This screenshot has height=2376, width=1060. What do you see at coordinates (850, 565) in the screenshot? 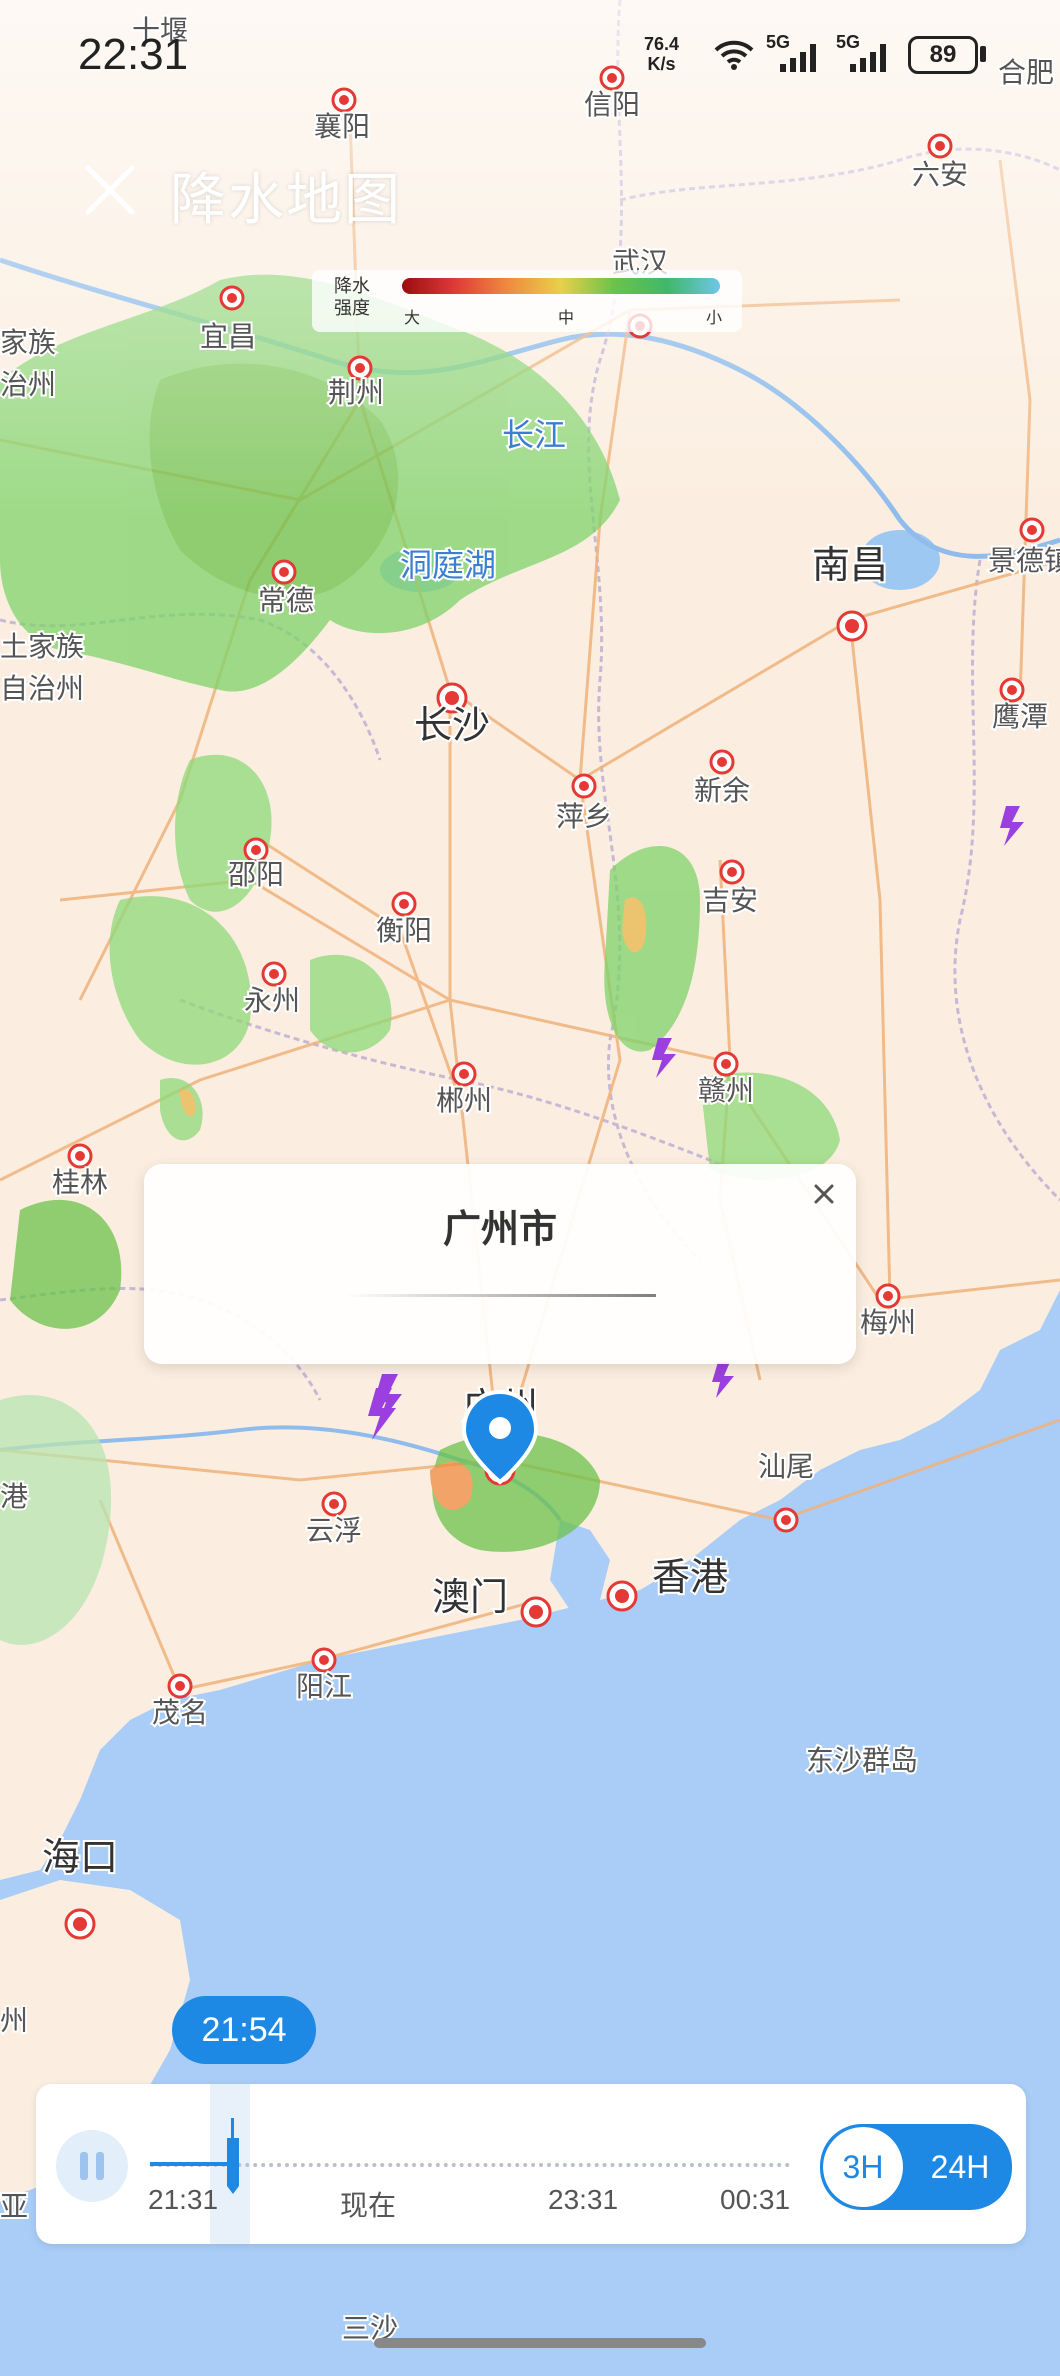
I see `city-label: 南昌` at bounding box center [850, 565].